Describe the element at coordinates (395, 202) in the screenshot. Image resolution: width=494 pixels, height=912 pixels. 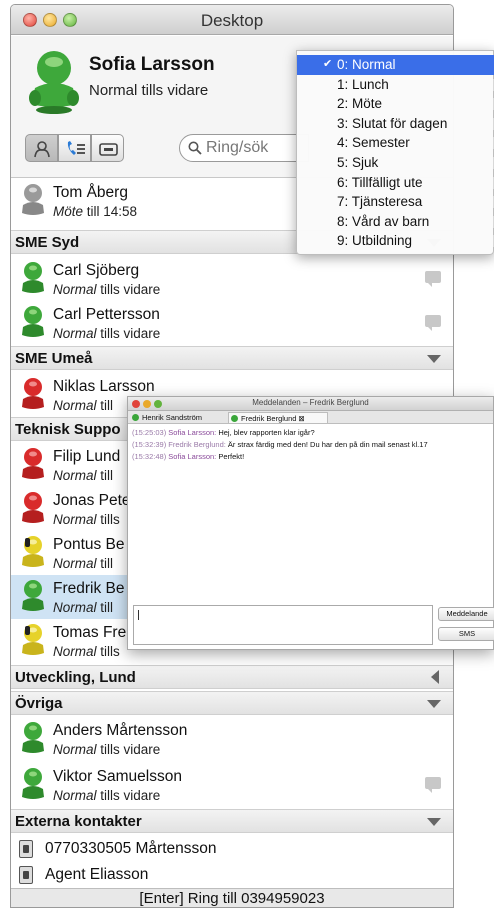
I see `status-option-tjansteresa: 7: Tjänsteresa` at that location.